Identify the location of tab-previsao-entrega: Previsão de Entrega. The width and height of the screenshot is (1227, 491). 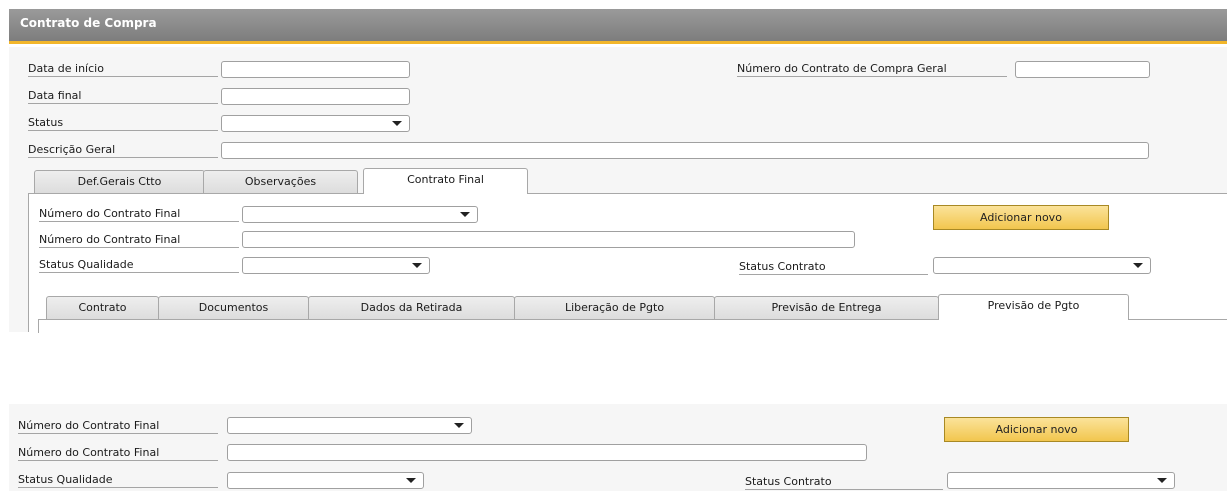
(826, 308).